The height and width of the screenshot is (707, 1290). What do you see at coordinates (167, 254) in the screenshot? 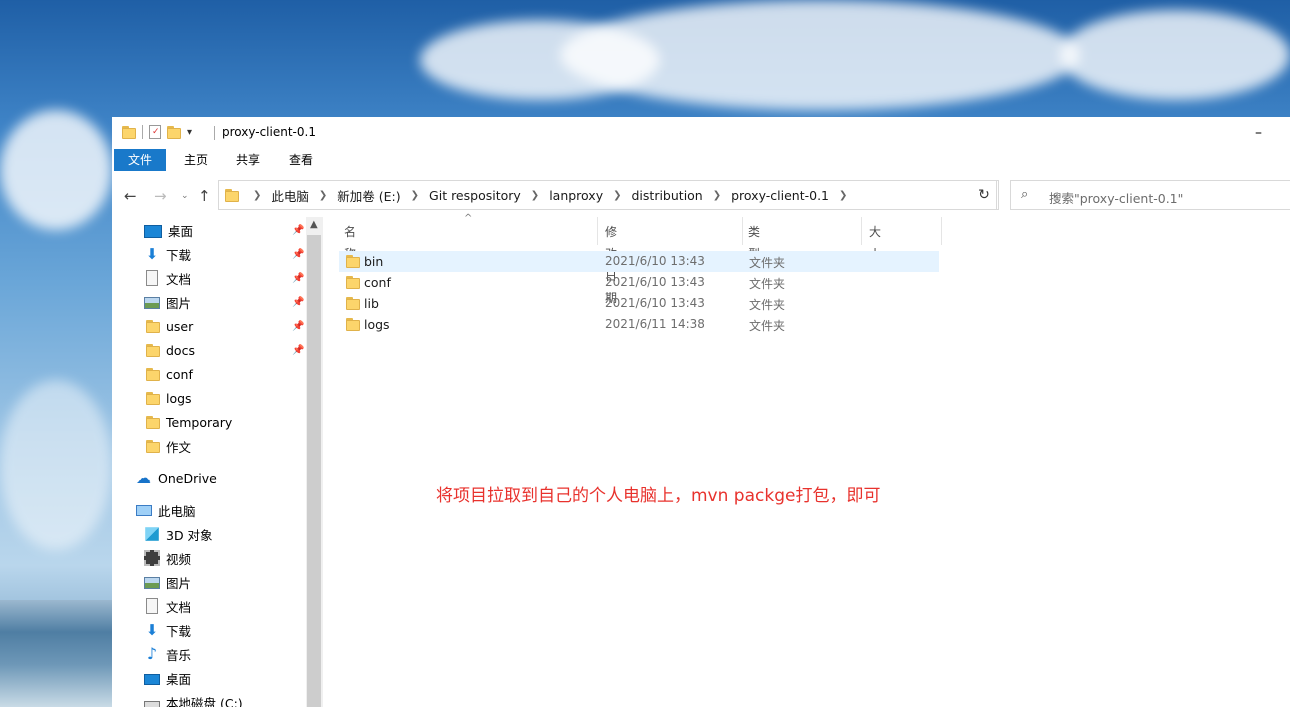
I see `nav-item-downloads: ⬇ 下载` at bounding box center [167, 254].